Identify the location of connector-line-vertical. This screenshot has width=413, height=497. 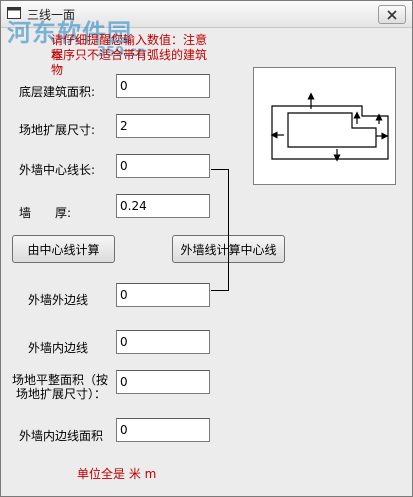
(228, 230).